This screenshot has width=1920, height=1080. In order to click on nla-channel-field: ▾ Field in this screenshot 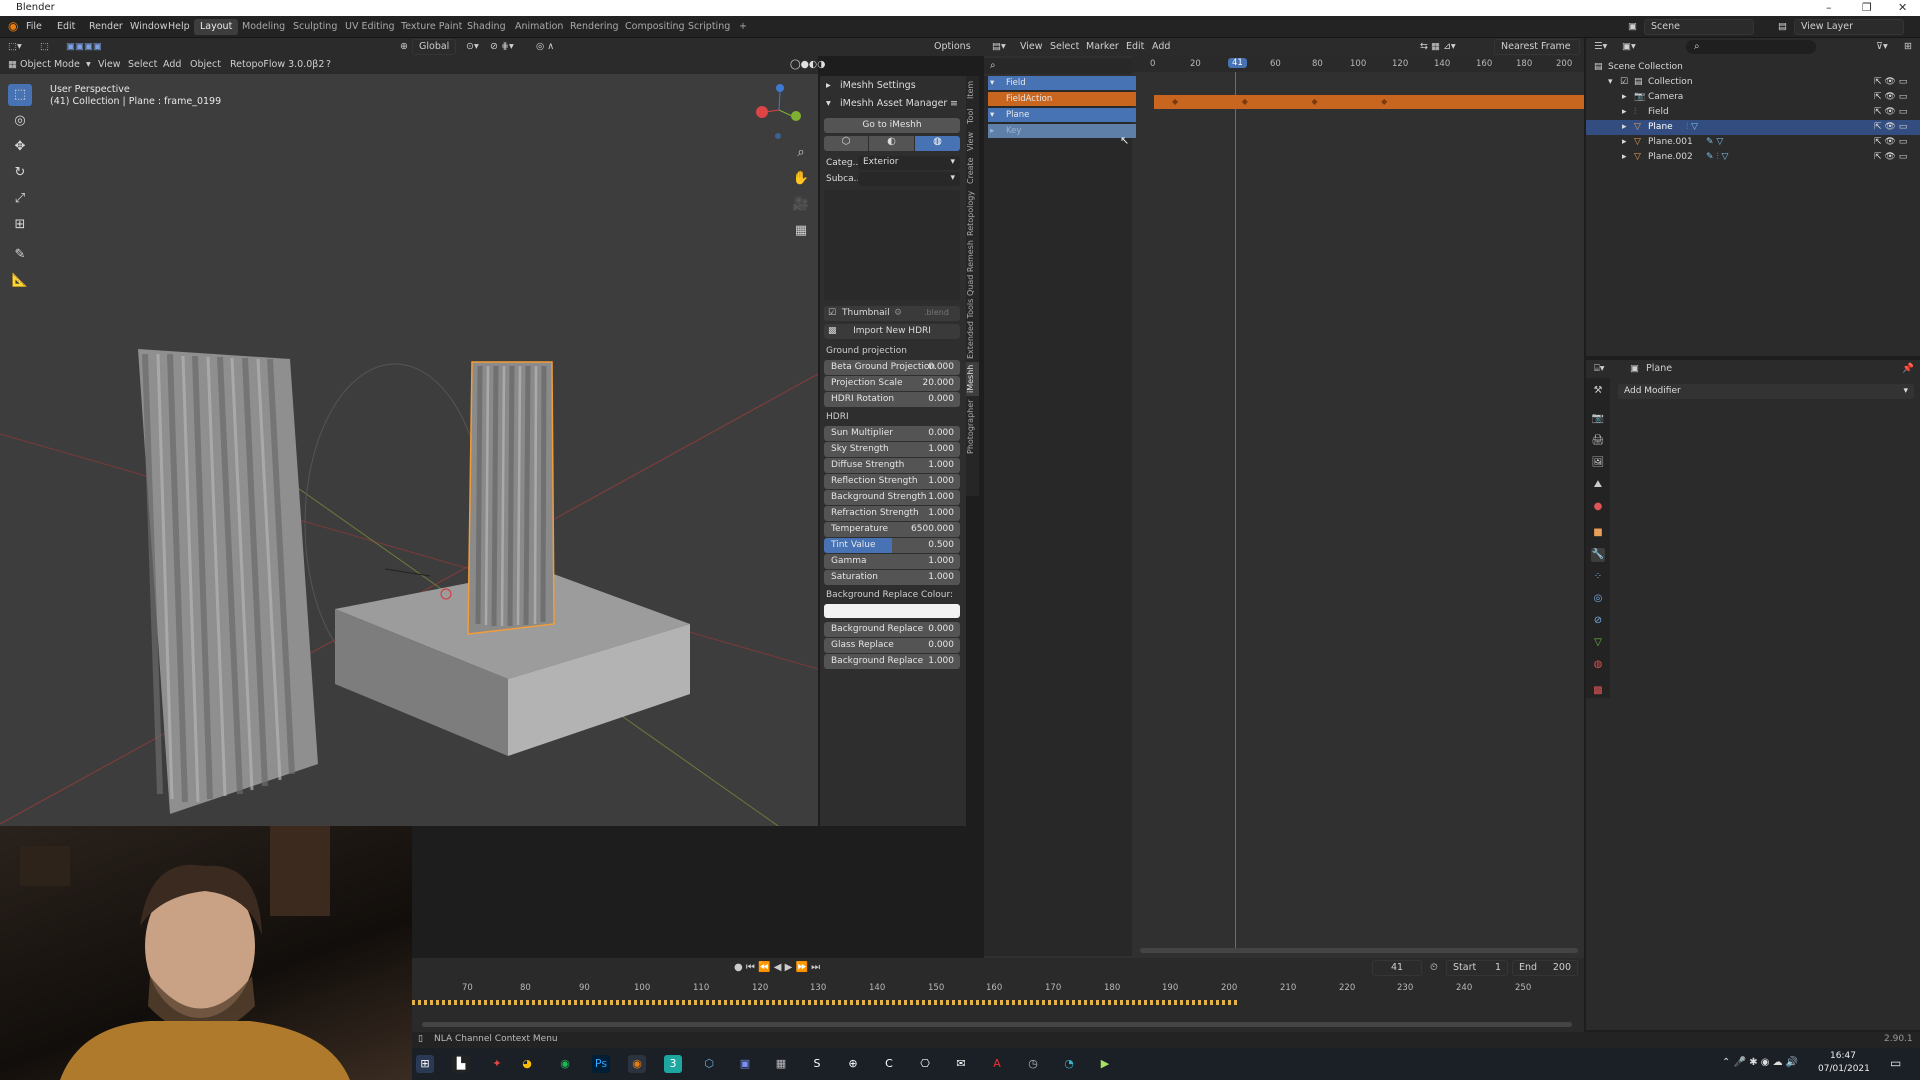, I will do `click(1062, 83)`.